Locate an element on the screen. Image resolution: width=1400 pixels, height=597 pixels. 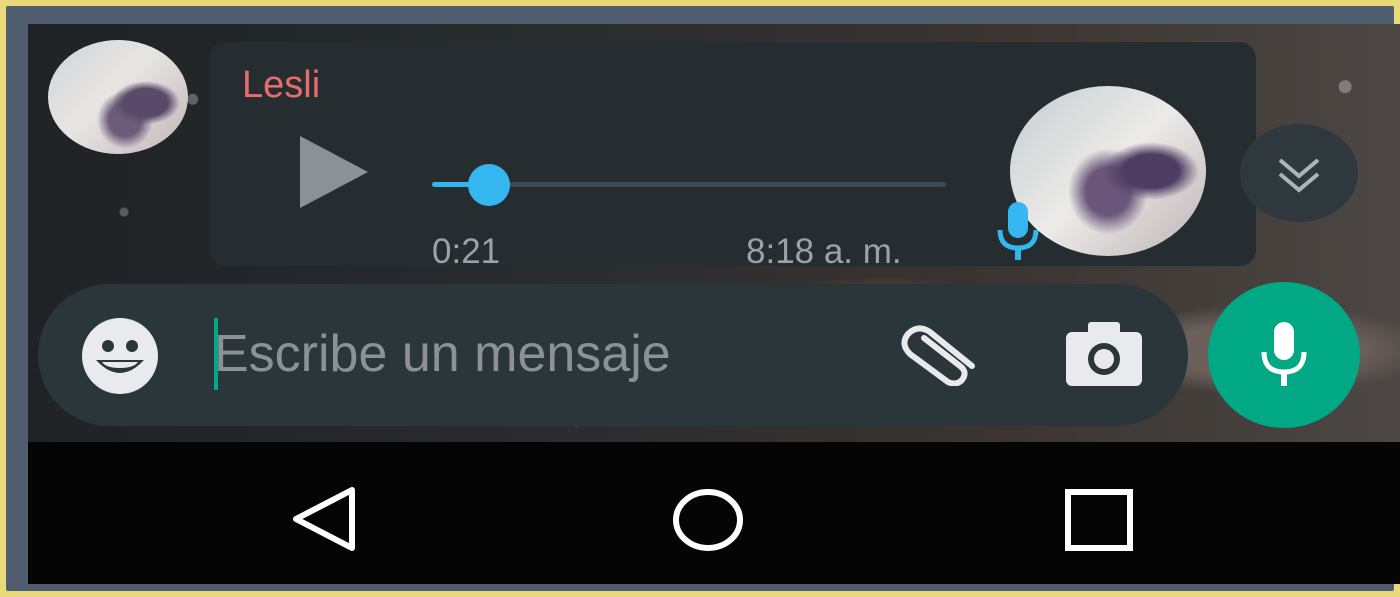
audio-duration: 0:21 is located at coordinates (466, 251).